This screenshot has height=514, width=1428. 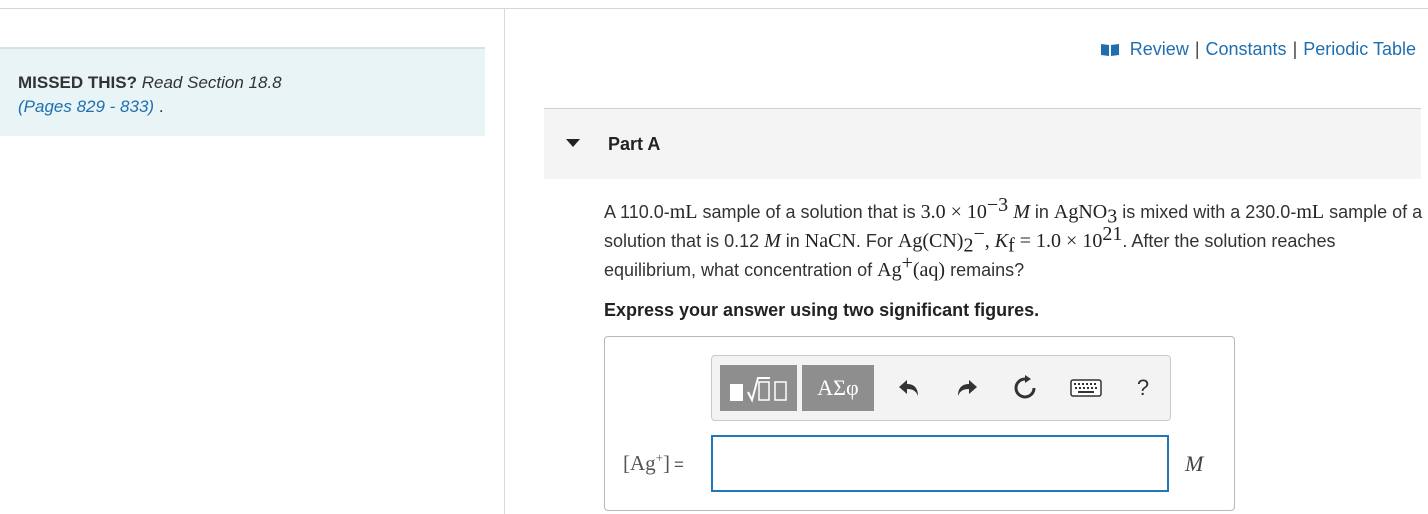 What do you see at coordinates (909, 388) in the screenshot?
I see `undo-icon` at bounding box center [909, 388].